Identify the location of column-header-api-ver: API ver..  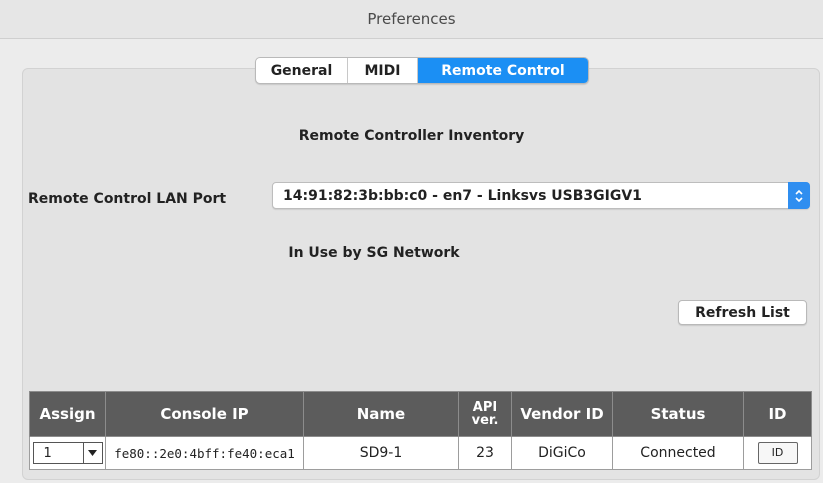
(485, 414).